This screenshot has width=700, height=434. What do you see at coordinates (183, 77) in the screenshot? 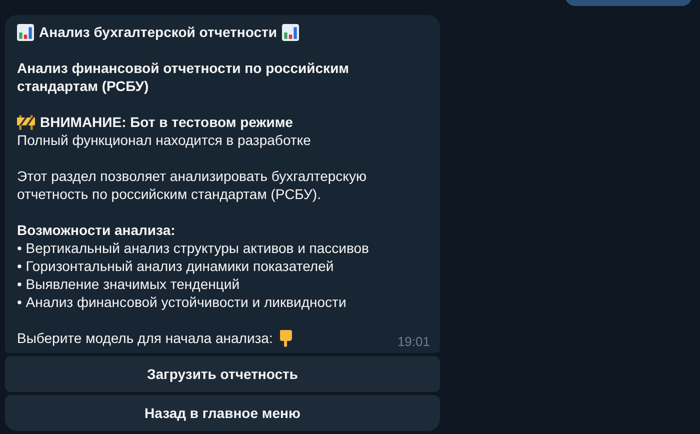
I see `message-heading: Анализ финансовой отчетности по российским стандартам (РСБУ)` at bounding box center [183, 77].